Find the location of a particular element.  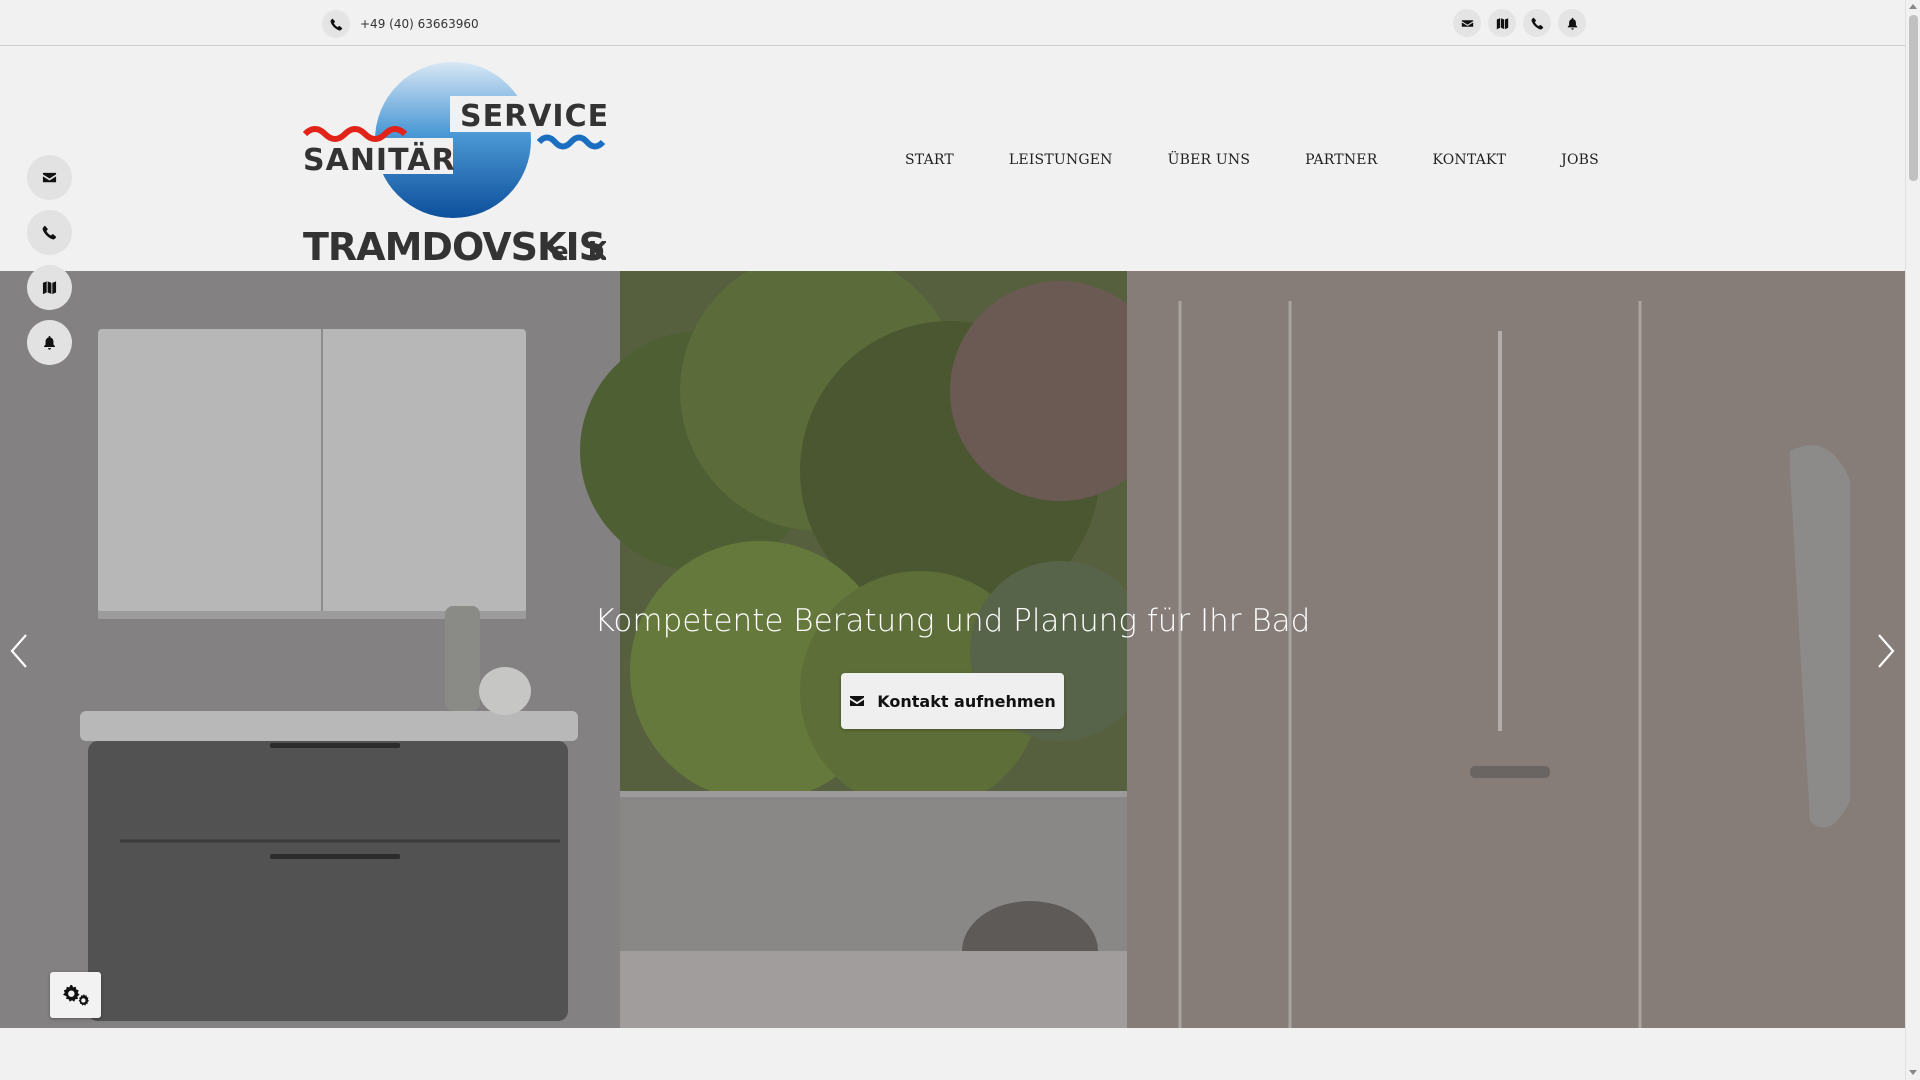

slider-next-button is located at coordinates (1885, 651).